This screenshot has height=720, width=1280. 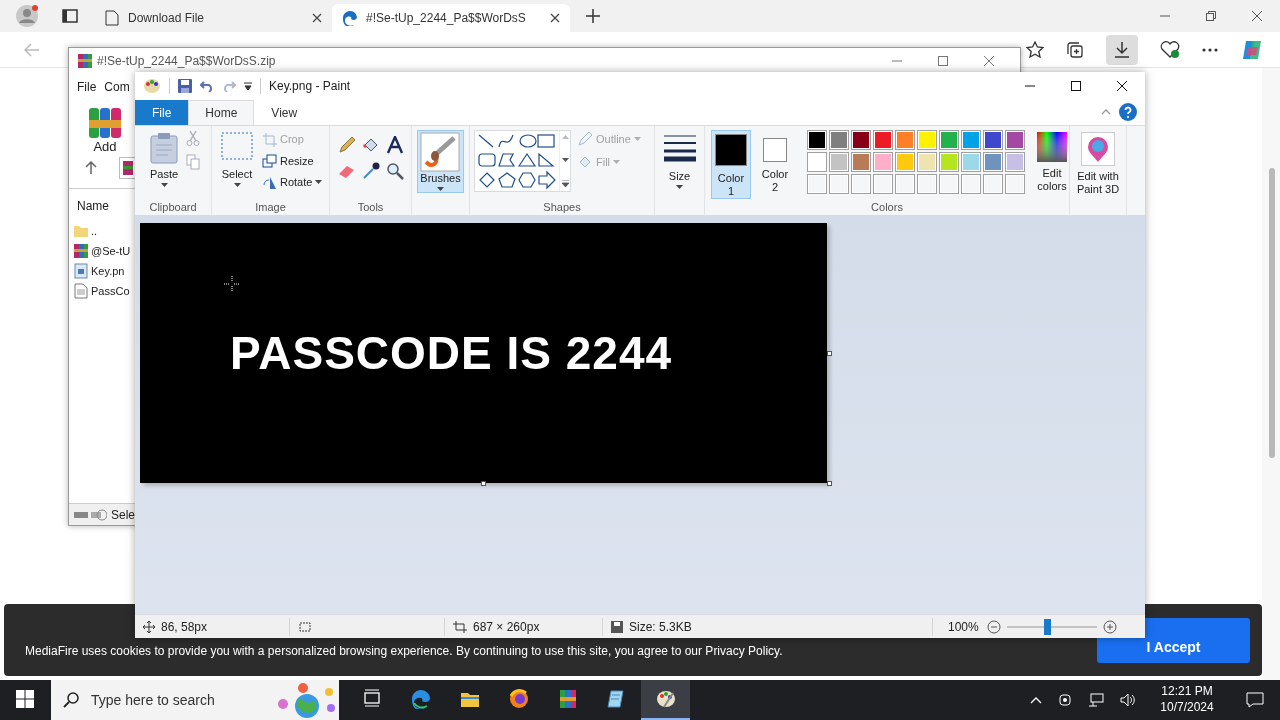 I want to click on magnifier-icon, so click(x=394, y=171).